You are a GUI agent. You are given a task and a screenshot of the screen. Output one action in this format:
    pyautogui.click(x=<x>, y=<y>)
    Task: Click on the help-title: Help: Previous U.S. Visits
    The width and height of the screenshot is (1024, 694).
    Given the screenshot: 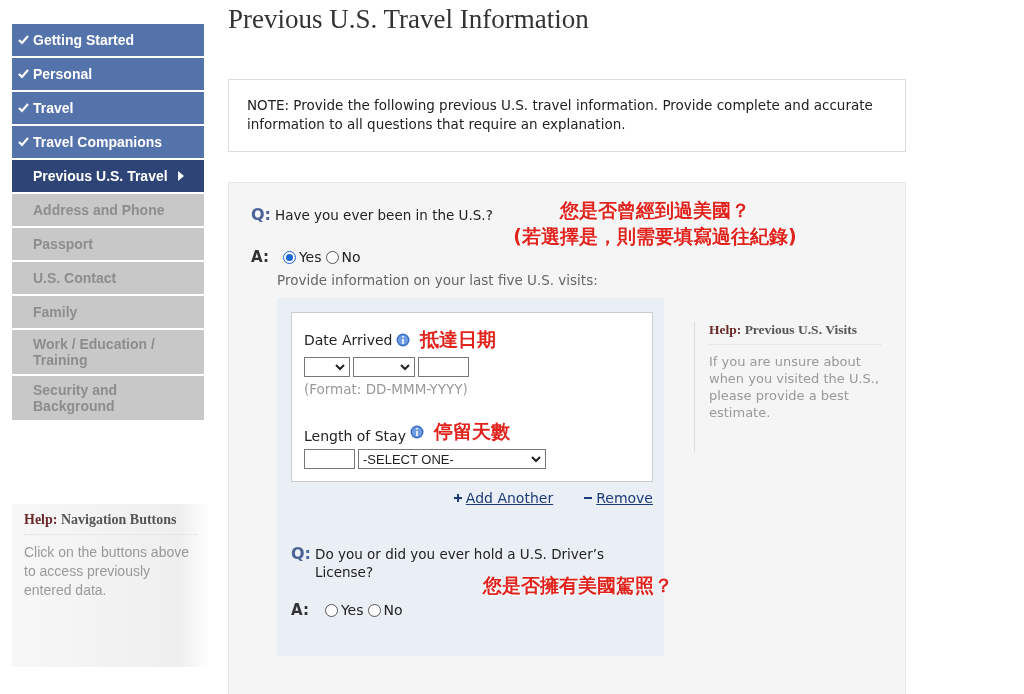 What is the action you would take?
    pyautogui.click(x=795, y=333)
    